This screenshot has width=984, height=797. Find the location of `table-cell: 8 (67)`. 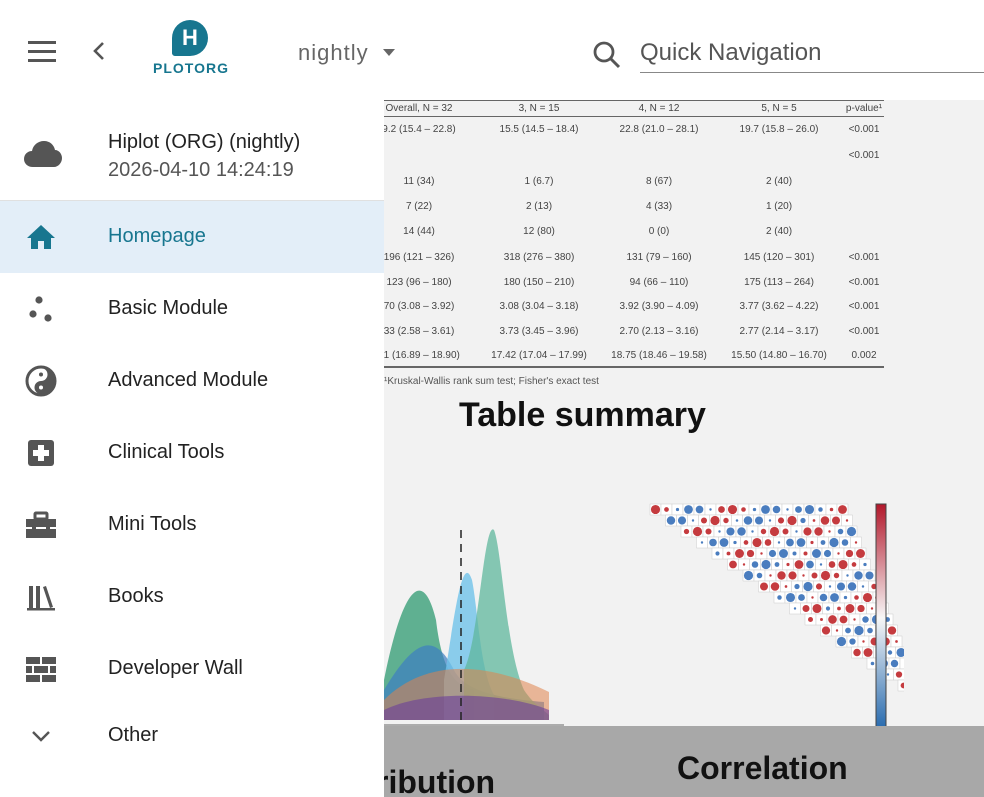

table-cell: 8 (67) is located at coordinates (659, 181).